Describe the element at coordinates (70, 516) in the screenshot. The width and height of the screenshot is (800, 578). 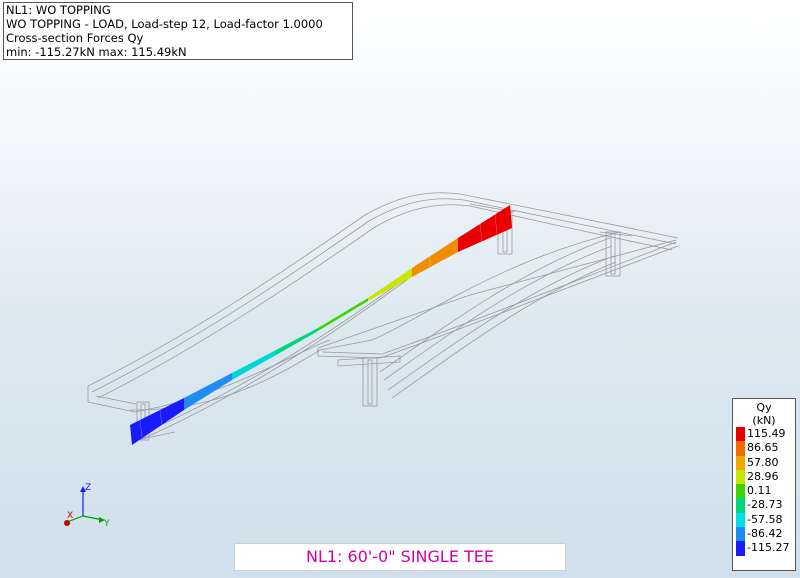
I see `axis-x-label: X` at that location.